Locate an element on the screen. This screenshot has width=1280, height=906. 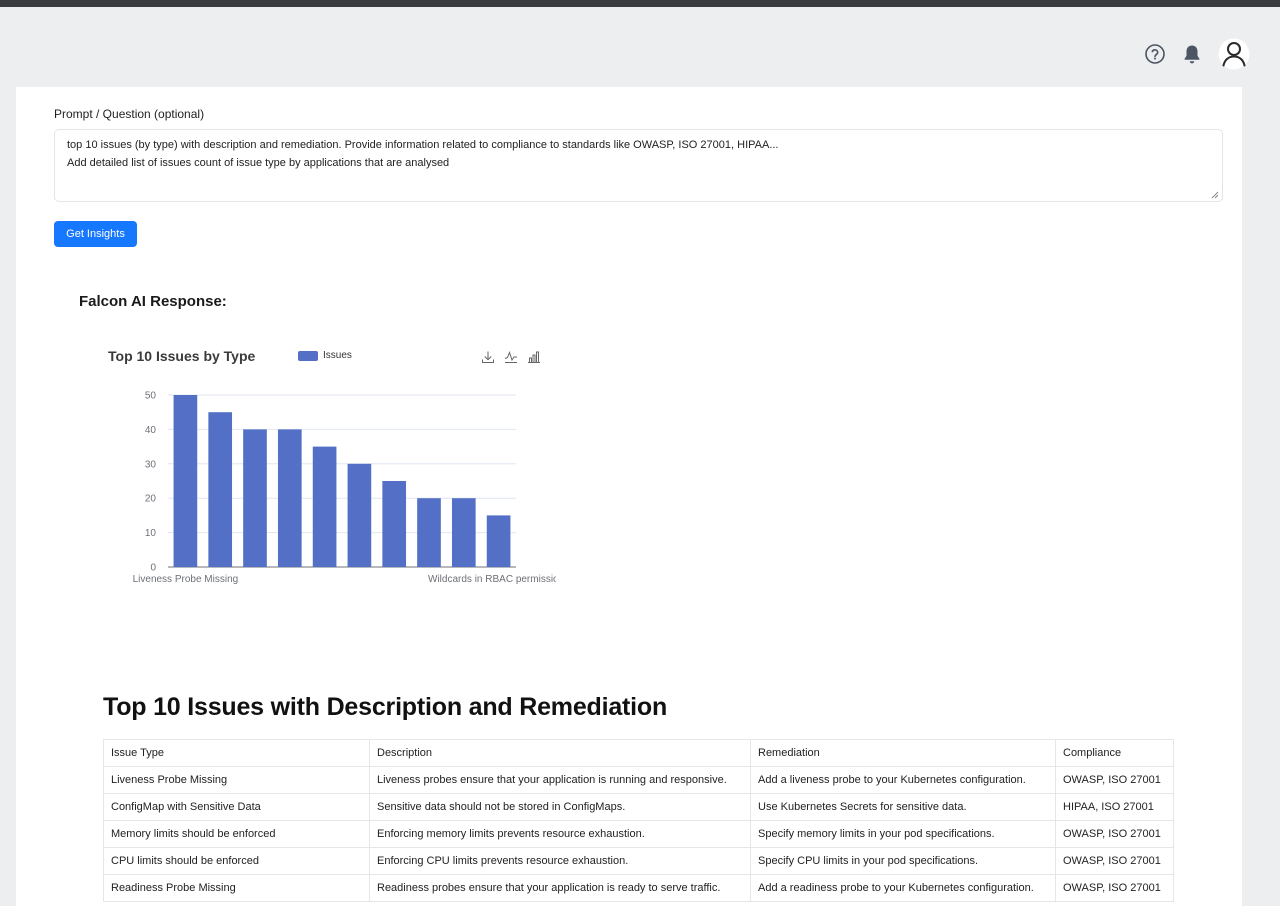
y-tick-label: 20 is located at coordinates (151, 499).